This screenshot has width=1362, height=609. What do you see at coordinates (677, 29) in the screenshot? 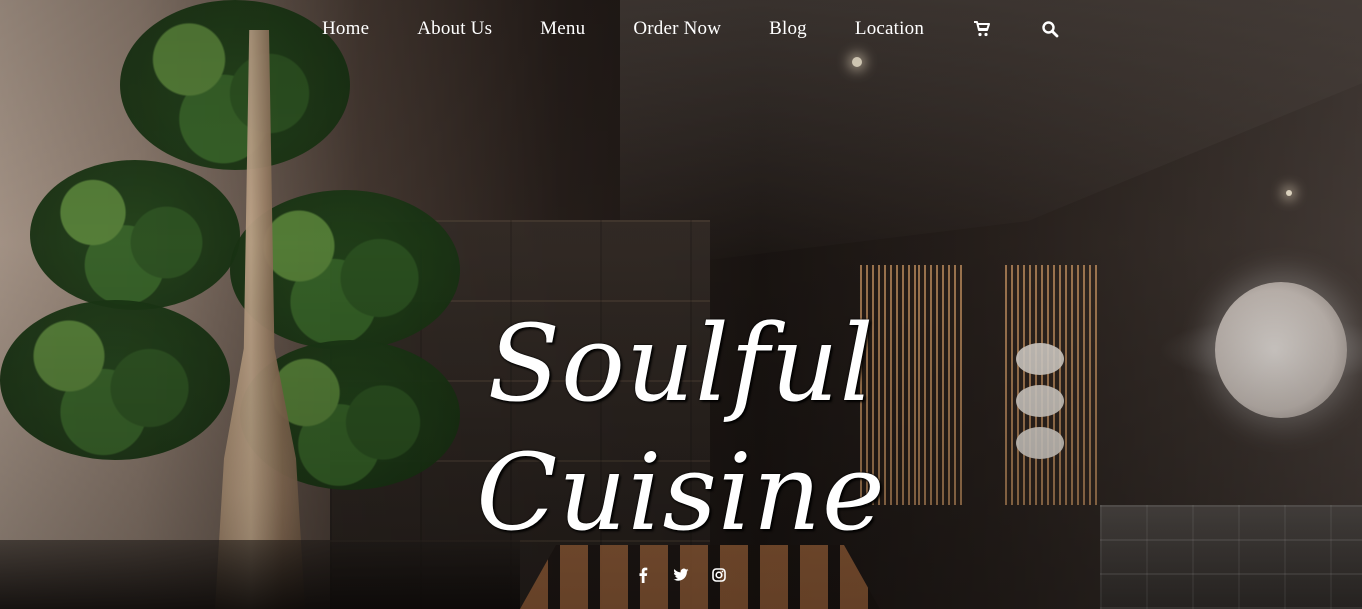
I see `nav-item-order-now: Order Now` at bounding box center [677, 29].